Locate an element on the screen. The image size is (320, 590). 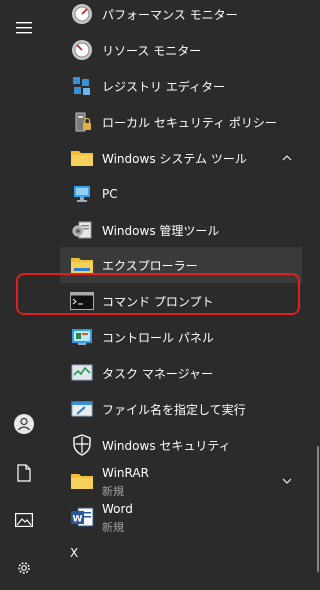
app-resource-monitor: リソース モニター is located at coordinates (175, 50).